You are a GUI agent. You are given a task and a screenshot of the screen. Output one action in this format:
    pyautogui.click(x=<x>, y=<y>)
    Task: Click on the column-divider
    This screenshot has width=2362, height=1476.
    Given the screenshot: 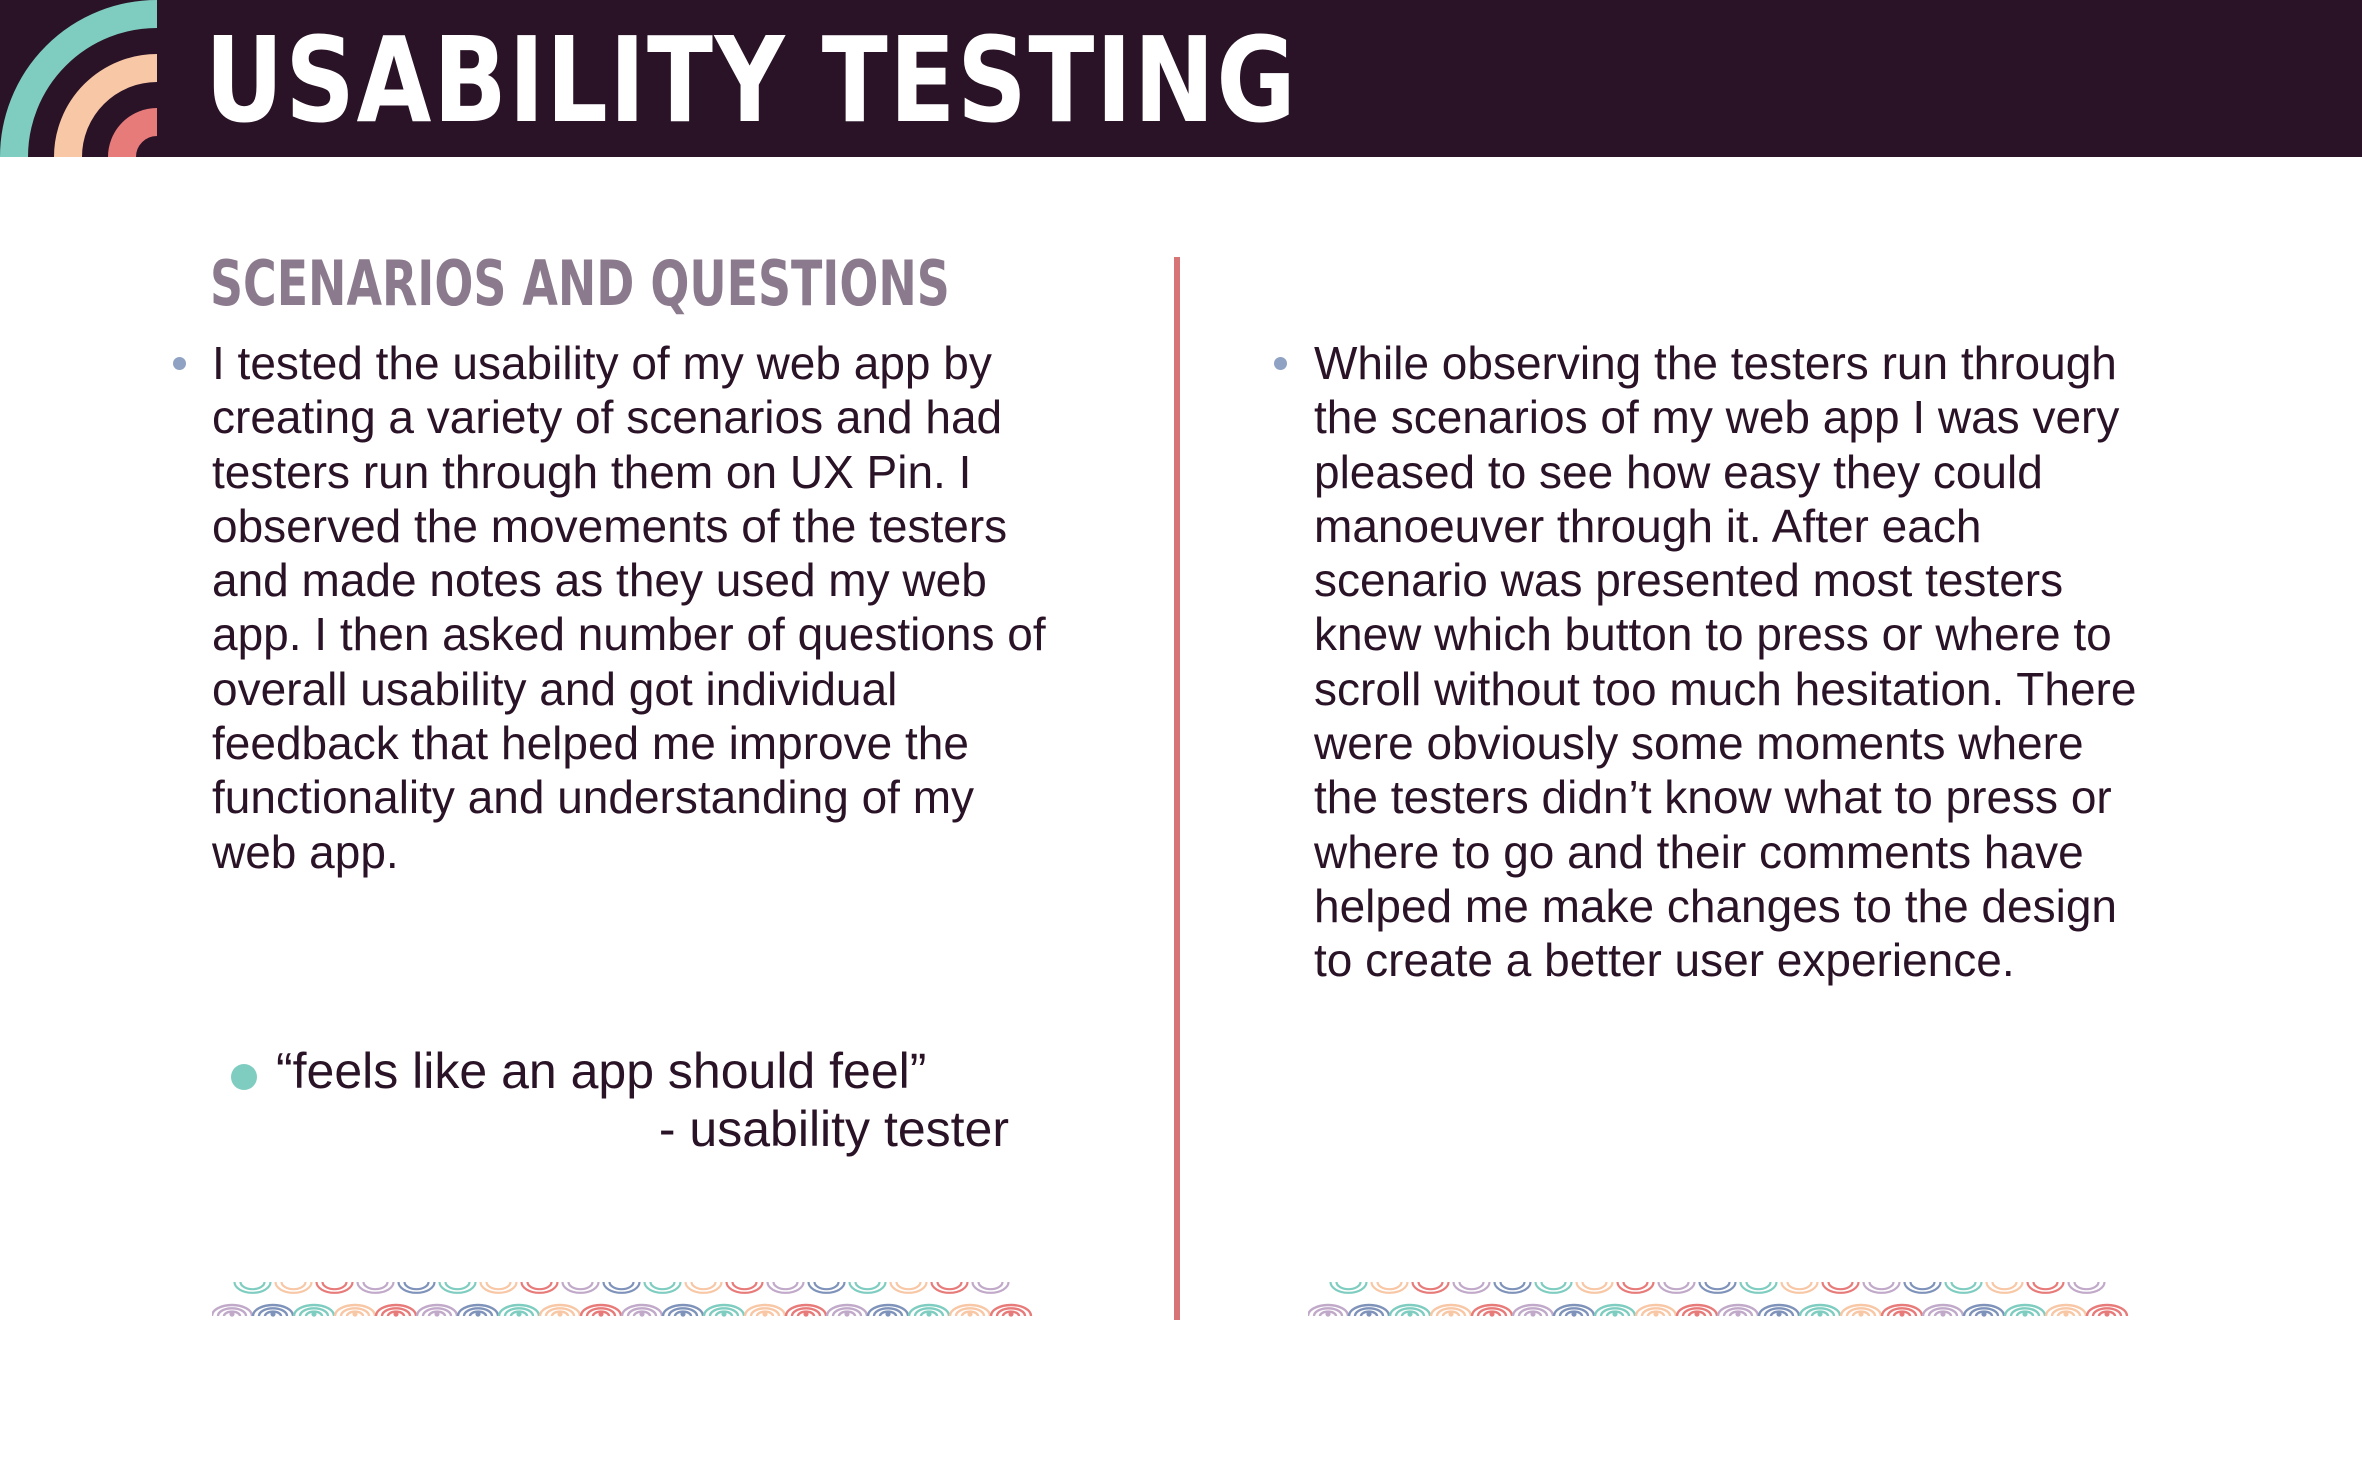 What is the action you would take?
    pyautogui.click(x=1177, y=788)
    